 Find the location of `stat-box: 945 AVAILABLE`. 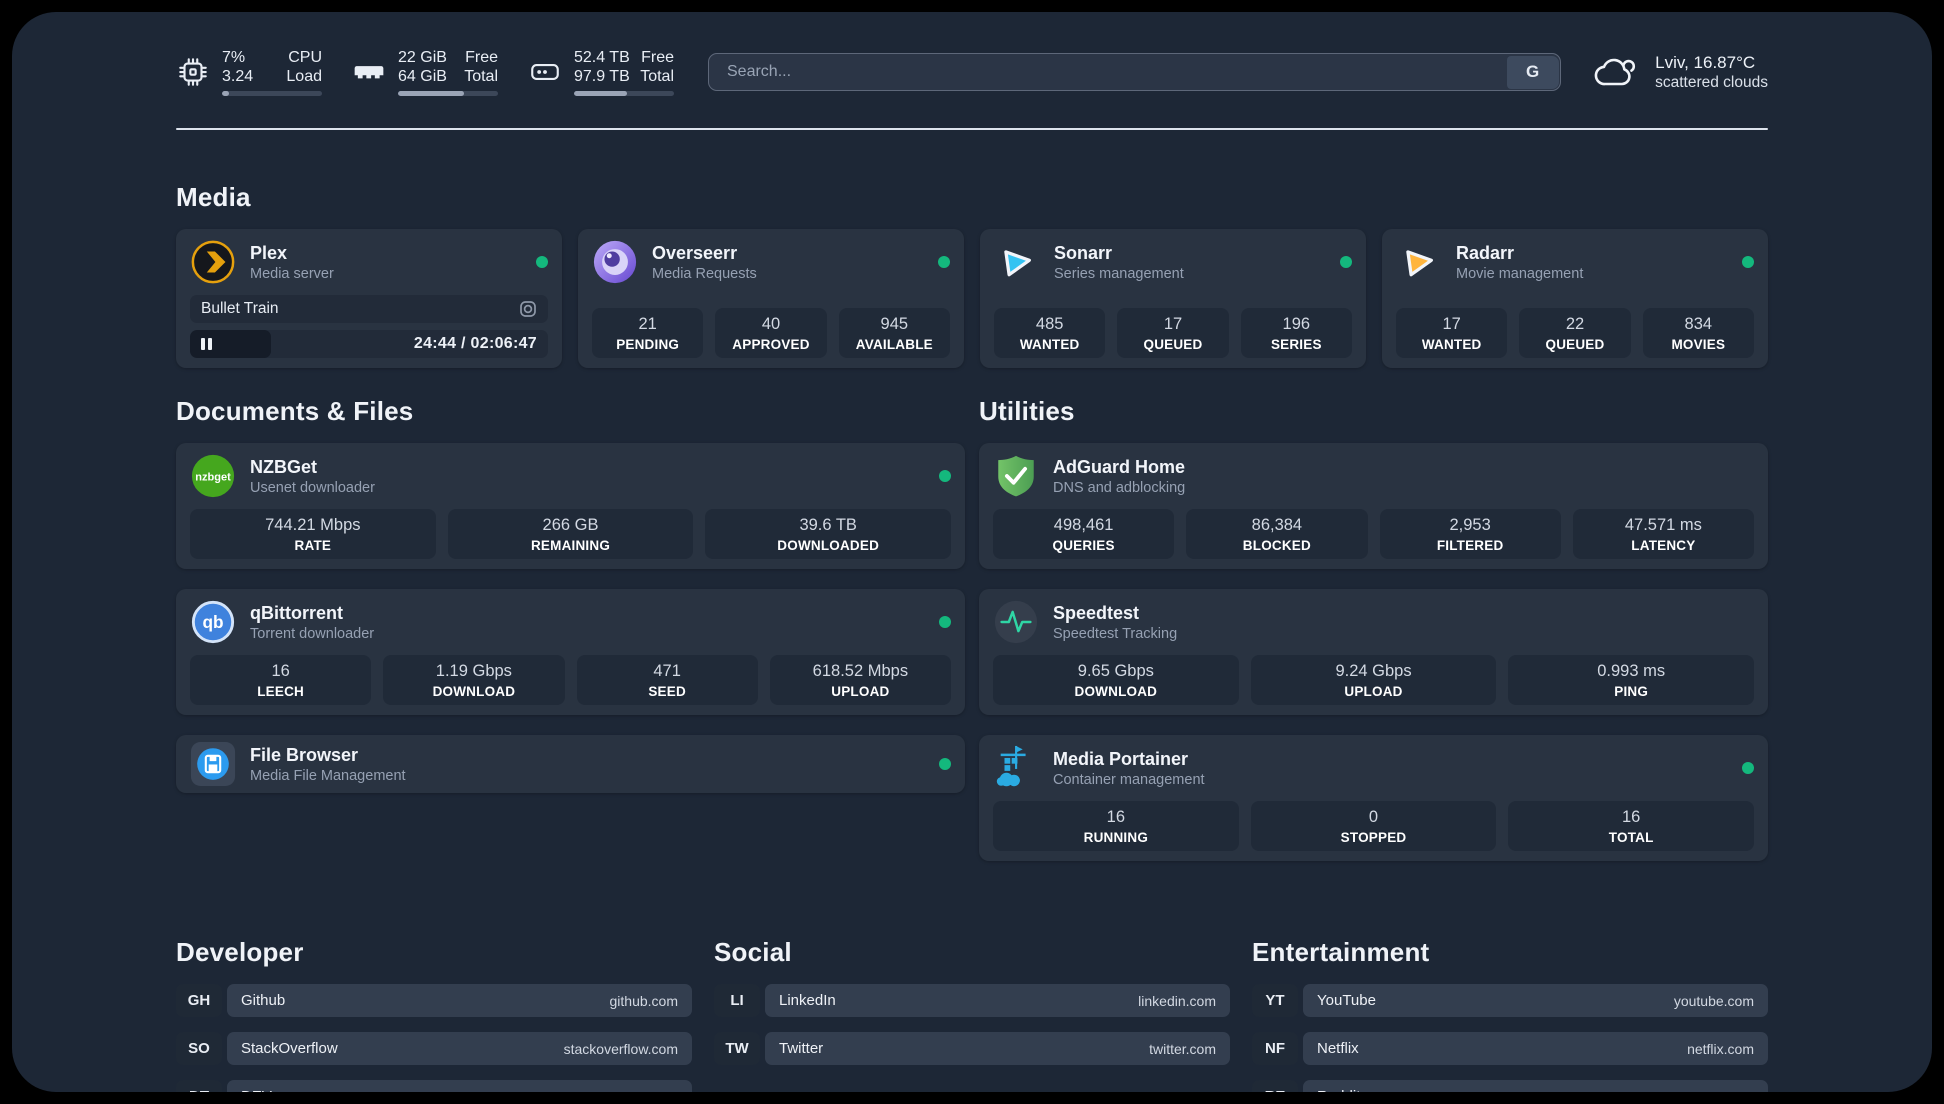

stat-box: 945 AVAILABLE is located at coordinates (894, 333).